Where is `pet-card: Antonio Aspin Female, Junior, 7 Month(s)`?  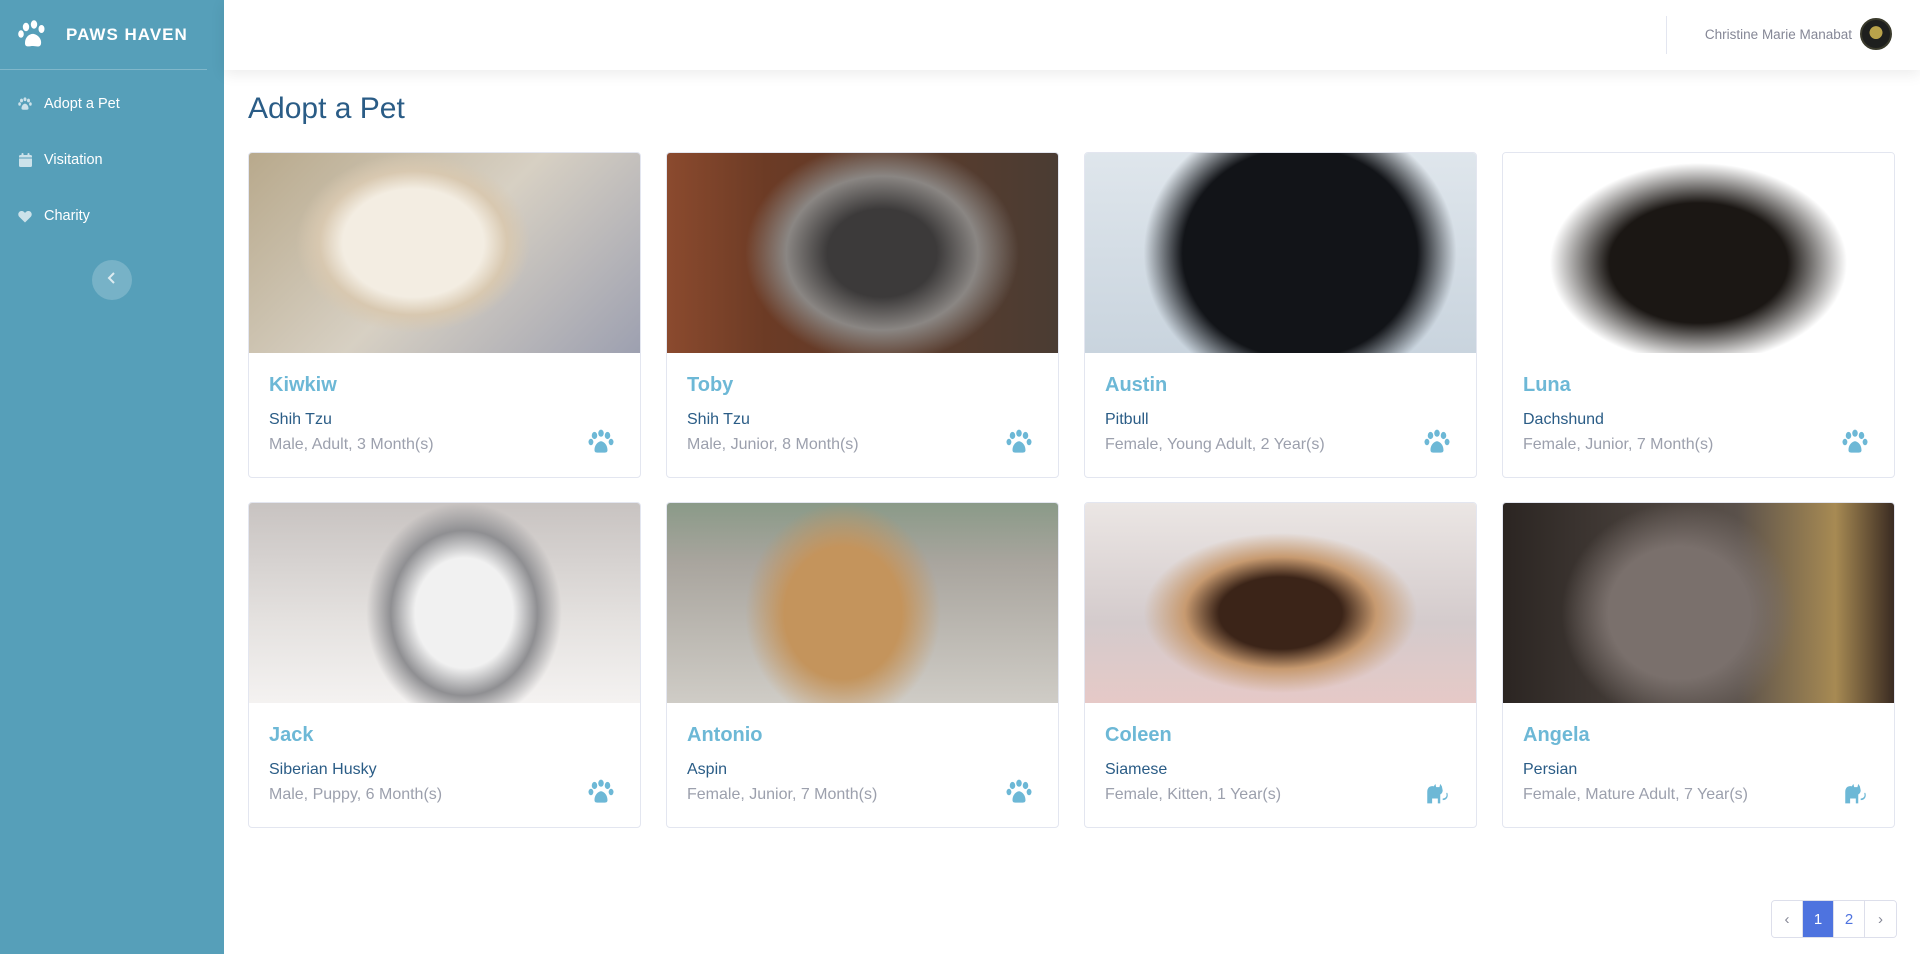
pet-card: Antonio Aspin Female, Junior, 7 Month(s) is located at coordinates (862, 665).